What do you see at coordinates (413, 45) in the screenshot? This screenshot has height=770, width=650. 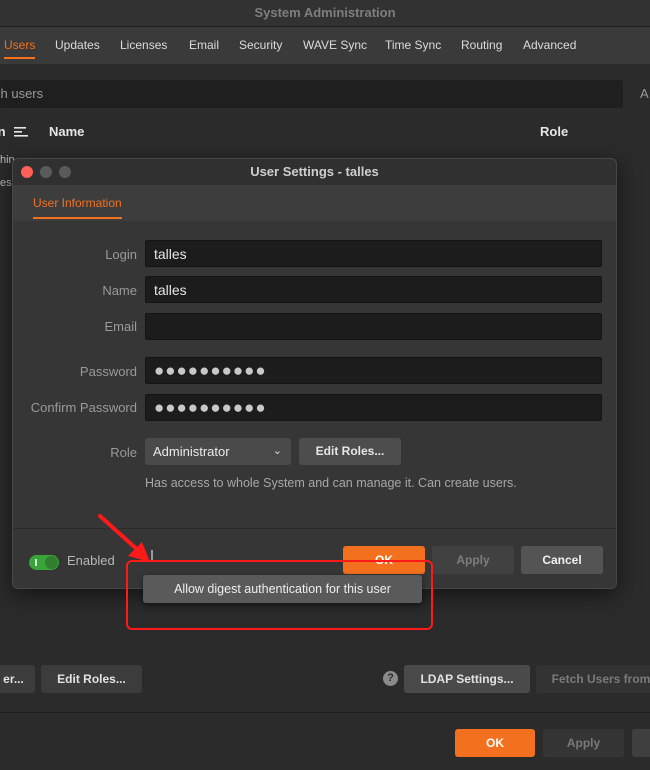 I see `tab-time-sync: Time Sync` at bounding box center [413, 45].